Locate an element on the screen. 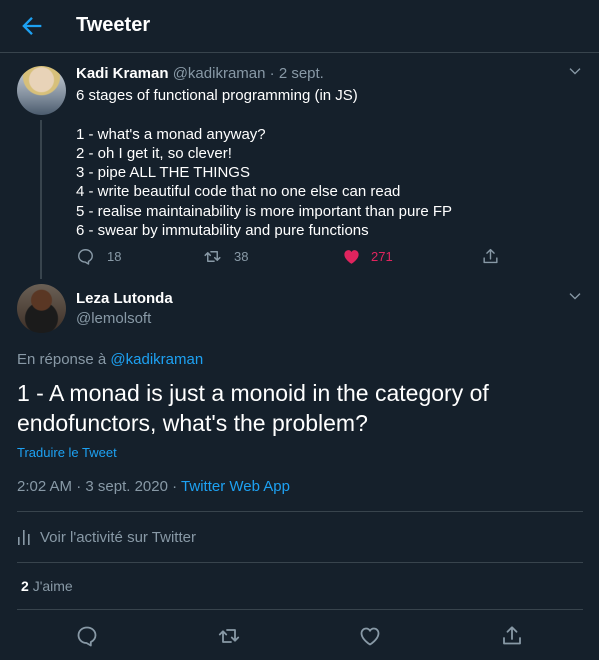 The height and width of the screenshot is (660, 599). page-title: Tweeter is located at coordinates (113, 25).